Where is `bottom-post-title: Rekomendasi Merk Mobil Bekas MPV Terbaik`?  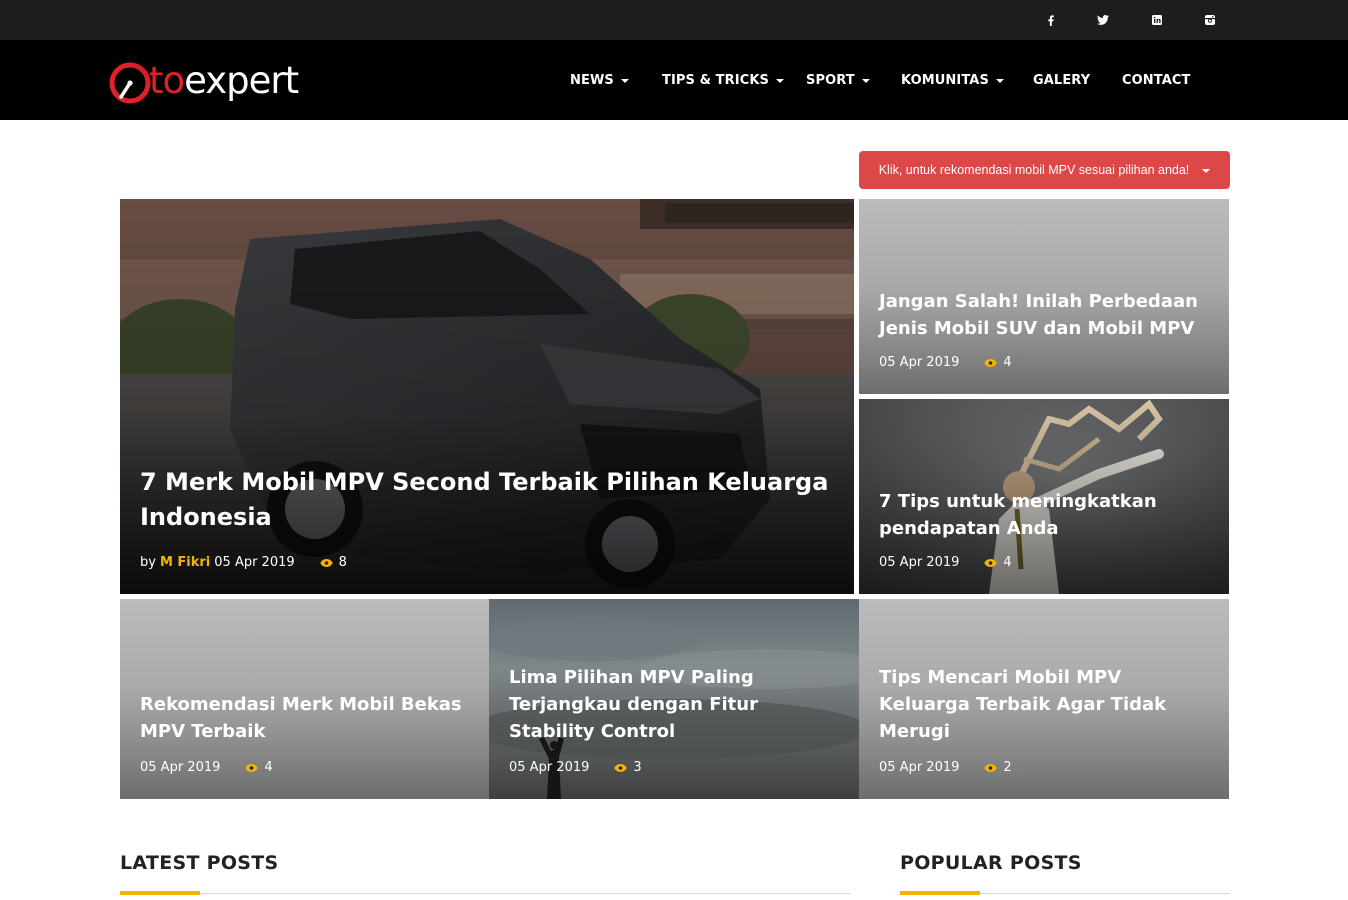
bottom-post-title: Rekomendasi Merk Mobil Bekas MPV Terbaik is located at coordinates (303, 718).